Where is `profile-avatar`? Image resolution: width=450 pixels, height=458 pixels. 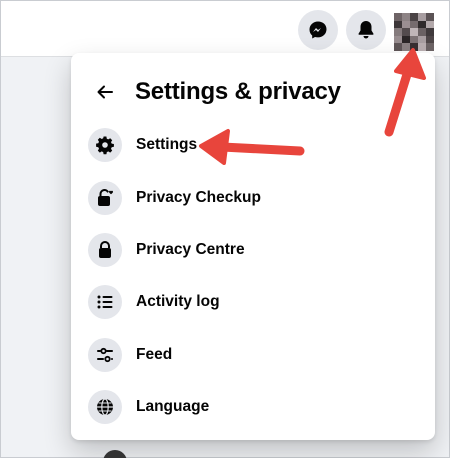 profile-avatar is located at coordinates (414, 32).